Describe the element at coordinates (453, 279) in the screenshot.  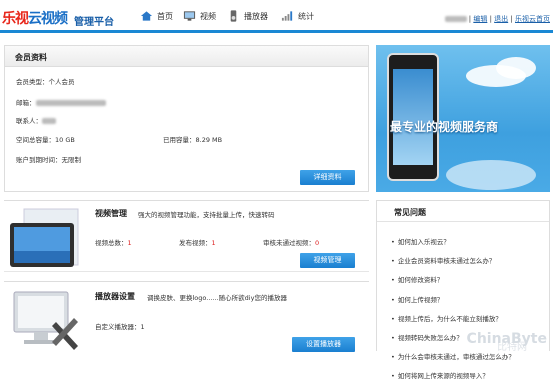
I see `faq-item: 如何修改资料？` at that location.